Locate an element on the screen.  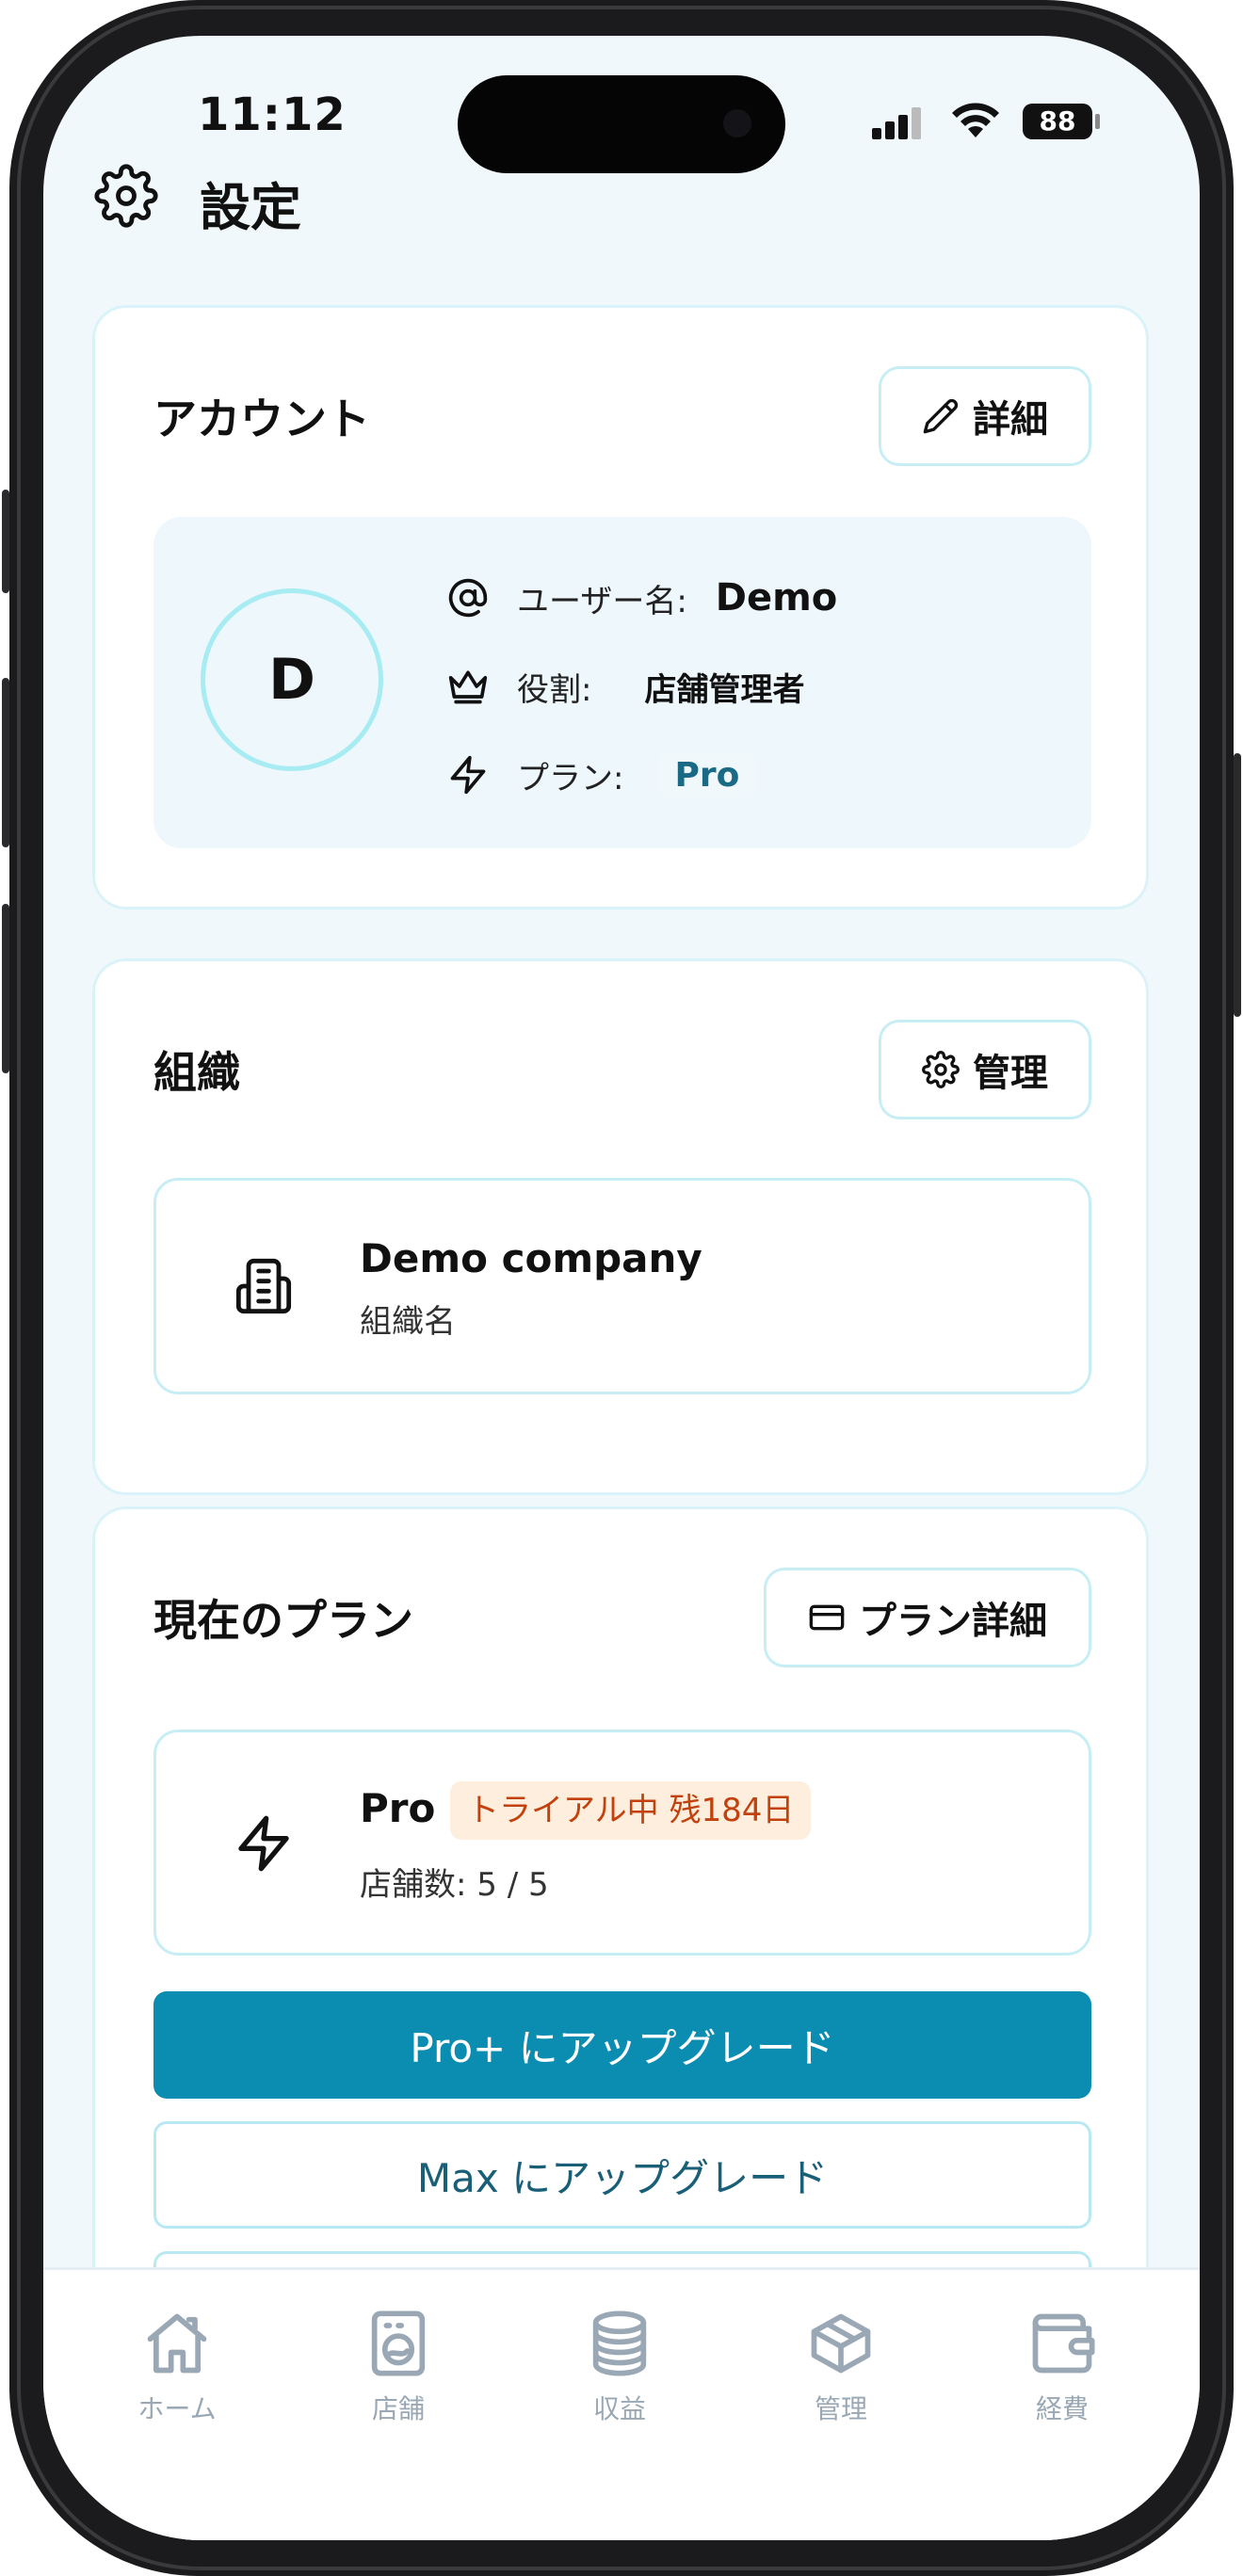
status-bar: 11:12 88 is located at coordinates (622, 104).